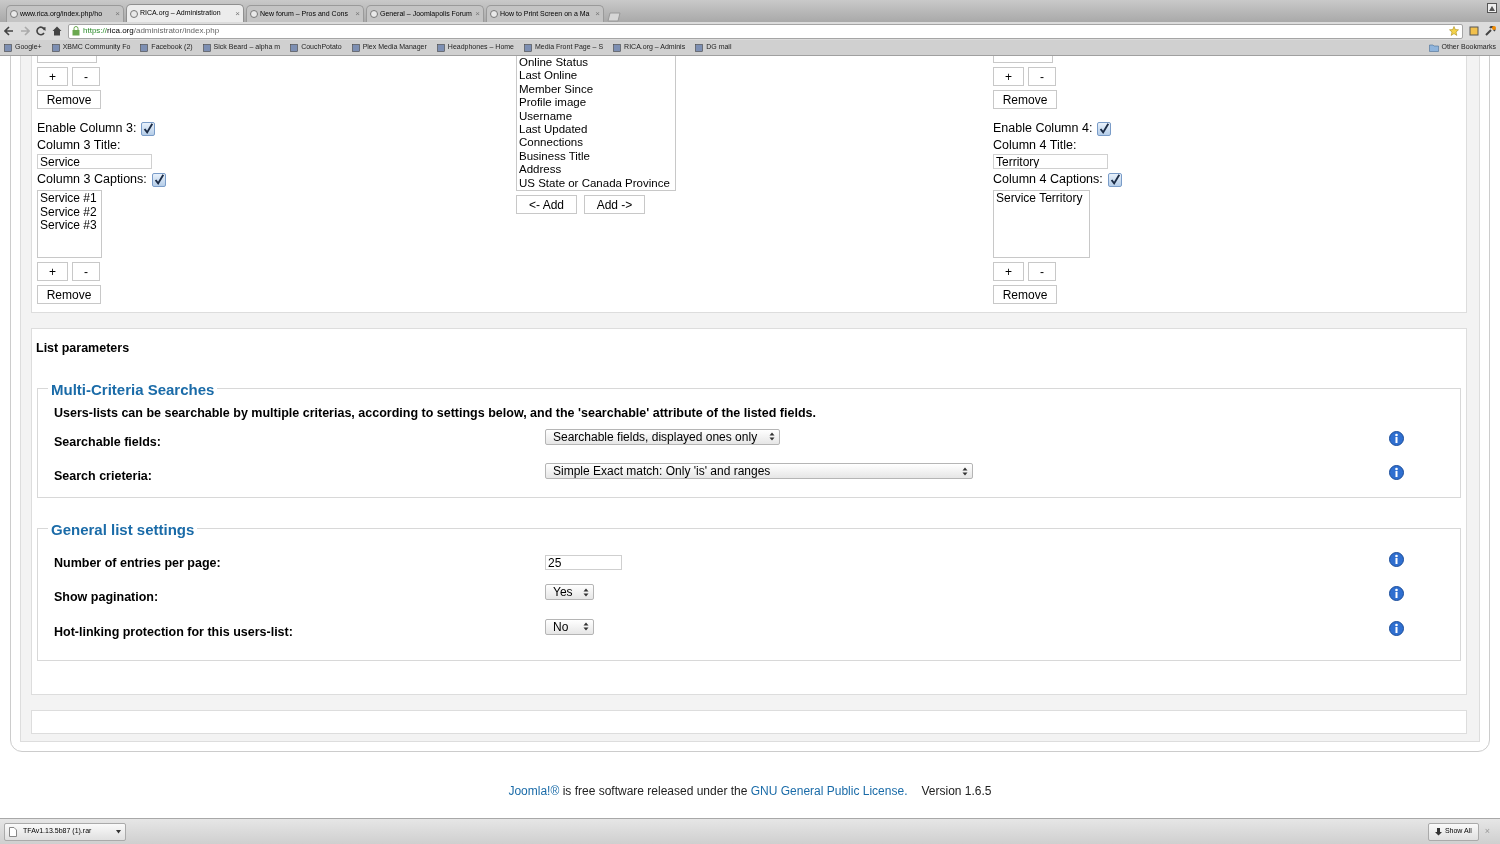 This screenshot has width=1500, height=844. Describe the element at coordinates (83, 348) in the screenshot. I see `section-title: List parameters` at that location.